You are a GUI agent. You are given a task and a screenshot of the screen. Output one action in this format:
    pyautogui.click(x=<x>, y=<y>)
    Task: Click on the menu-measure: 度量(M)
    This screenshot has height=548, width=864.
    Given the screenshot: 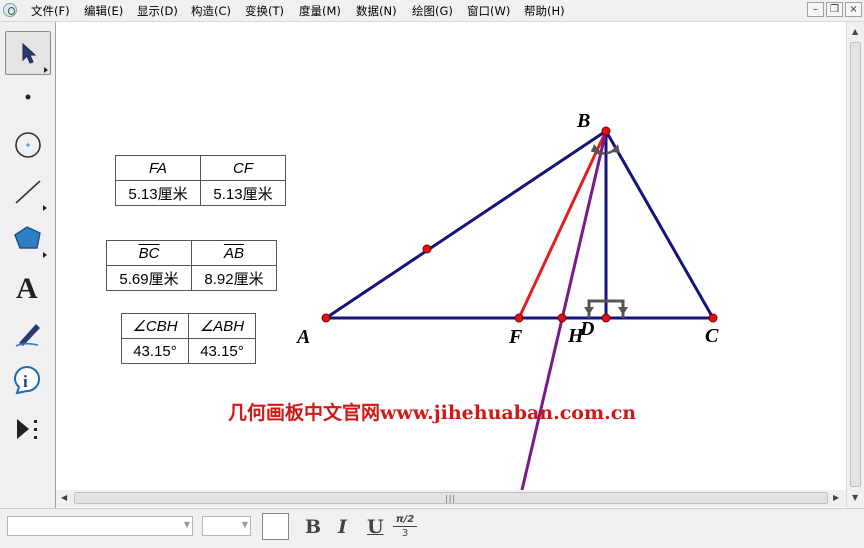 What is the action you would take?
    pyautogui.click(x=320, y=11)
    